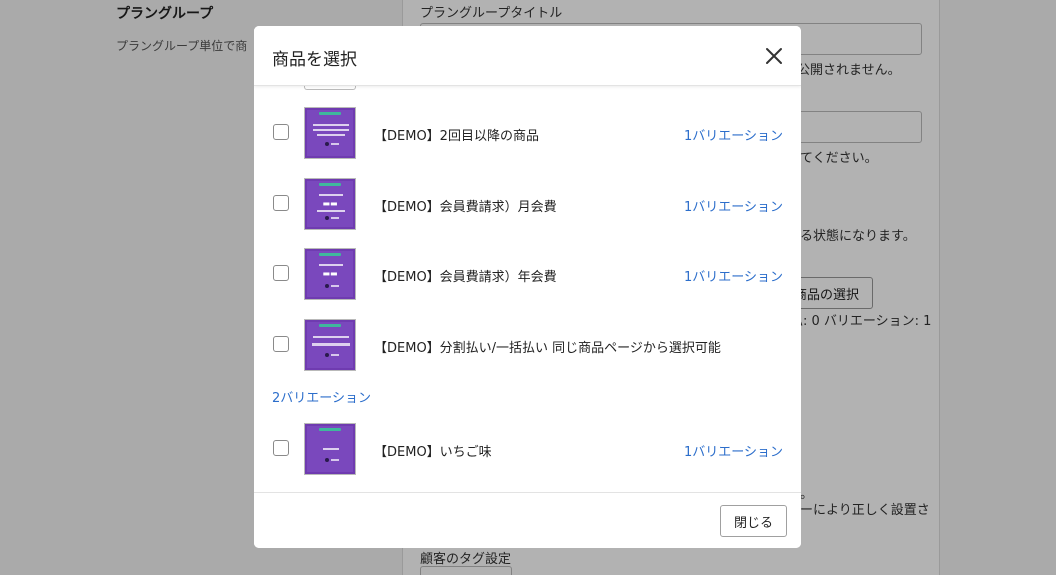 This screenshot has height=575, width=1056. What do you see at coordinates (547, 348) in the screenshot?
I see `product-name: 【DEMO】分割払い/一括払い 同じ商品ページから選択可能` at bounding box center [547, 348].